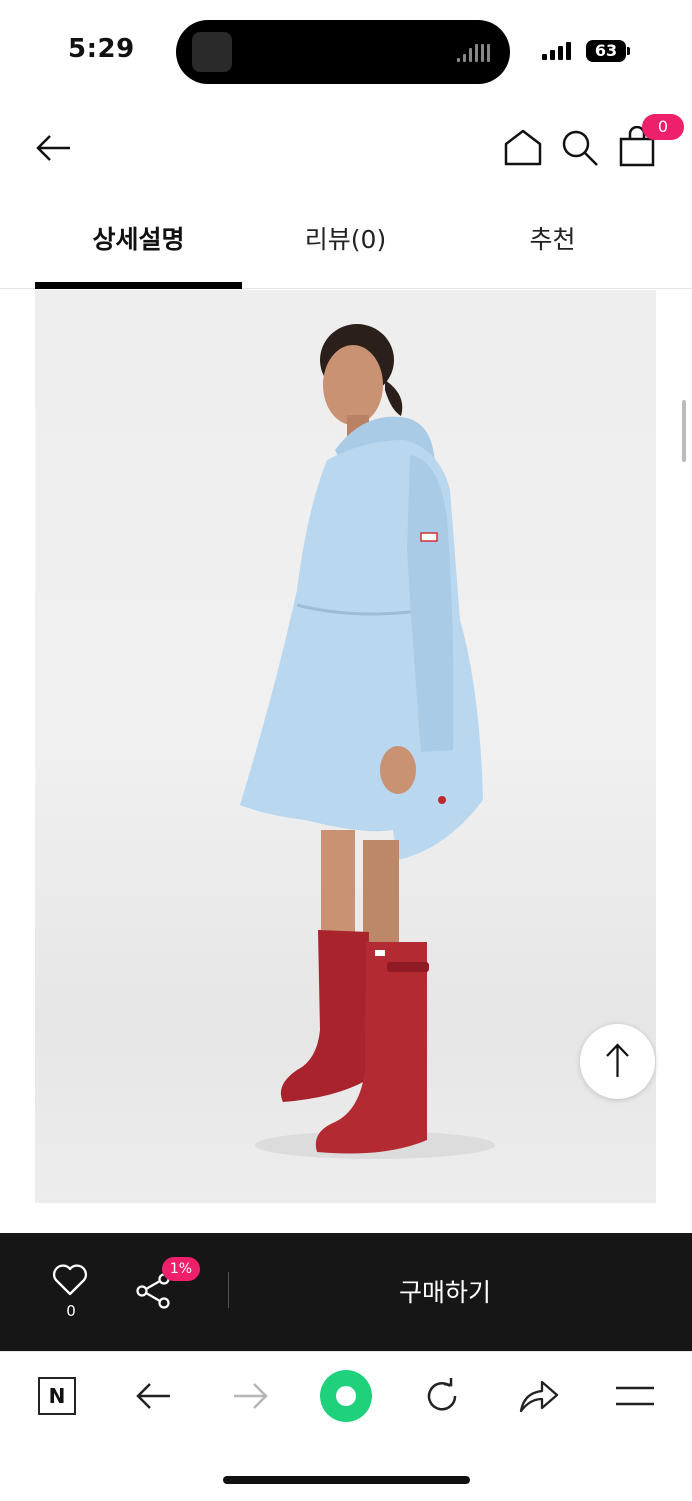 This screenshot has height=1501, width=692. I want to click on tab-recommend: 추천, so click(552, 238).